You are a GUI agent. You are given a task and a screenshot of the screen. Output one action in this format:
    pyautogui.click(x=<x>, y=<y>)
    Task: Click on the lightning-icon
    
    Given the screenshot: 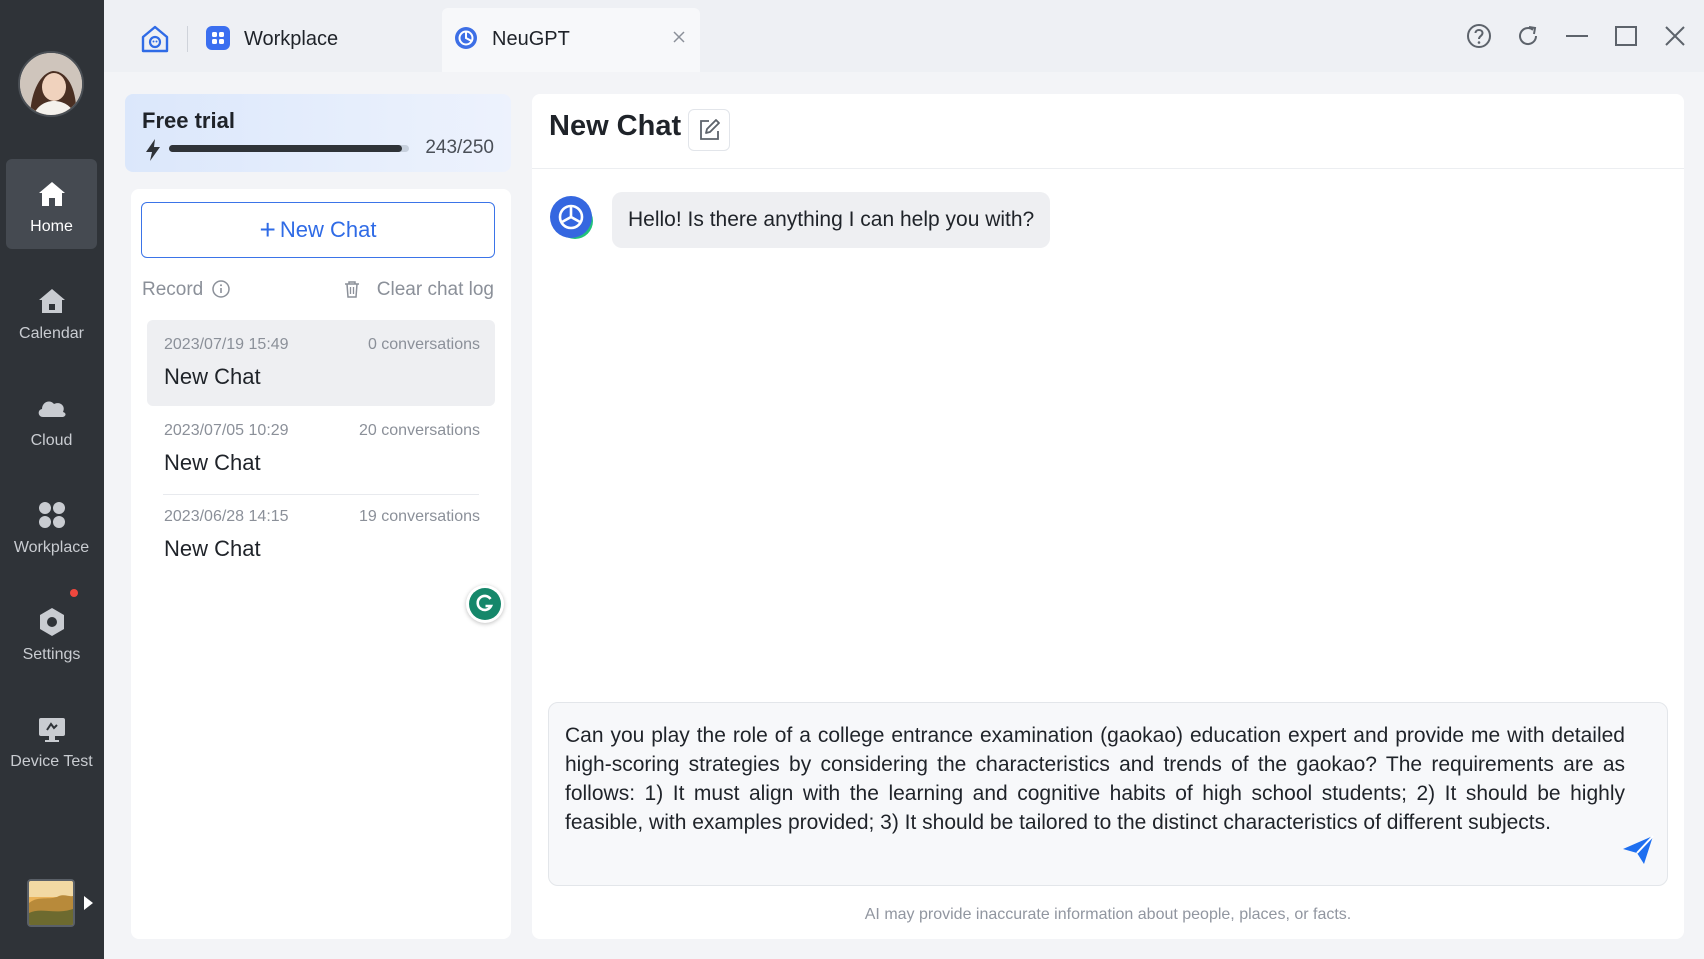 What is the action you would take?
    pyautogui.click(x=153, y=150)
    